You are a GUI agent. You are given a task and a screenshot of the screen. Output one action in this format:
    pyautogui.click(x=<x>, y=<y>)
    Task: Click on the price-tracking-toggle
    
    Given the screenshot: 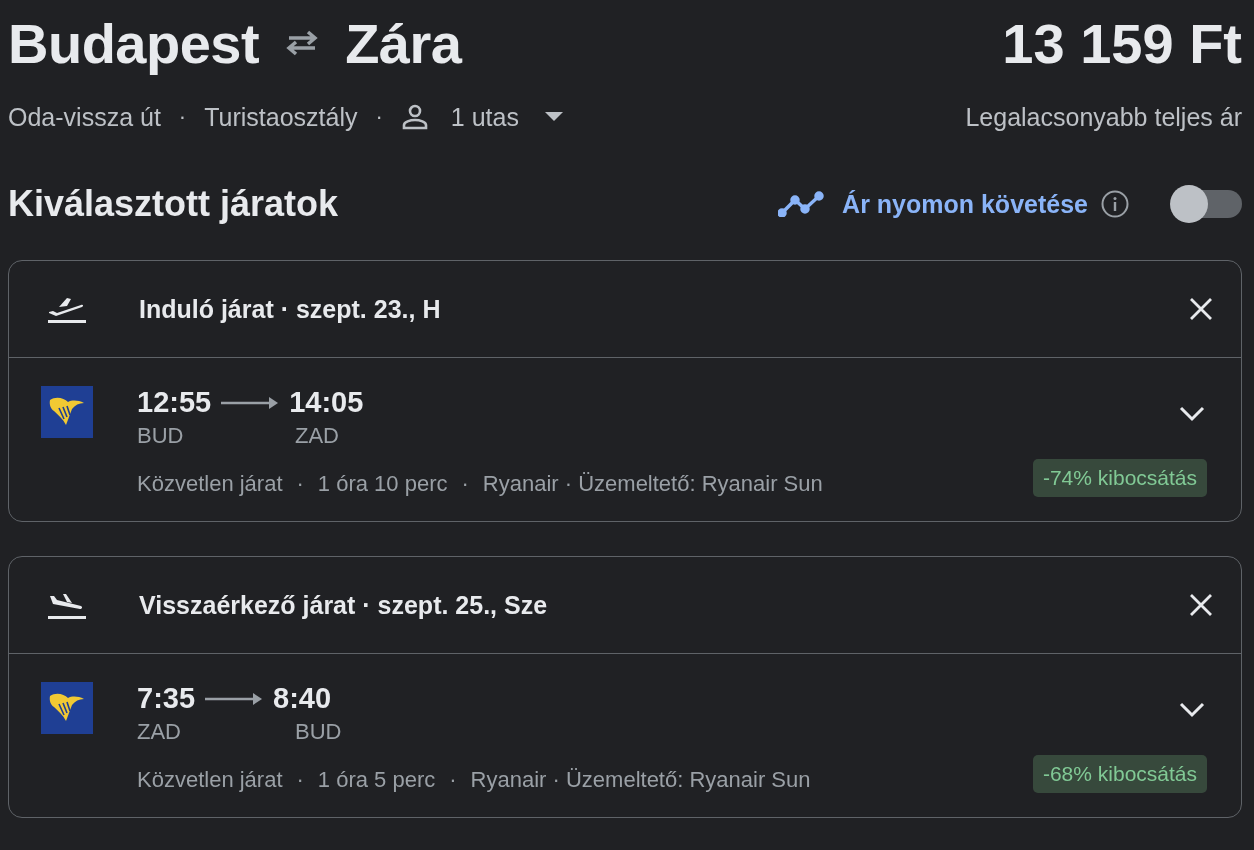 What is the action you would take?
    pyautogui.click(x=1206, y=204)
    